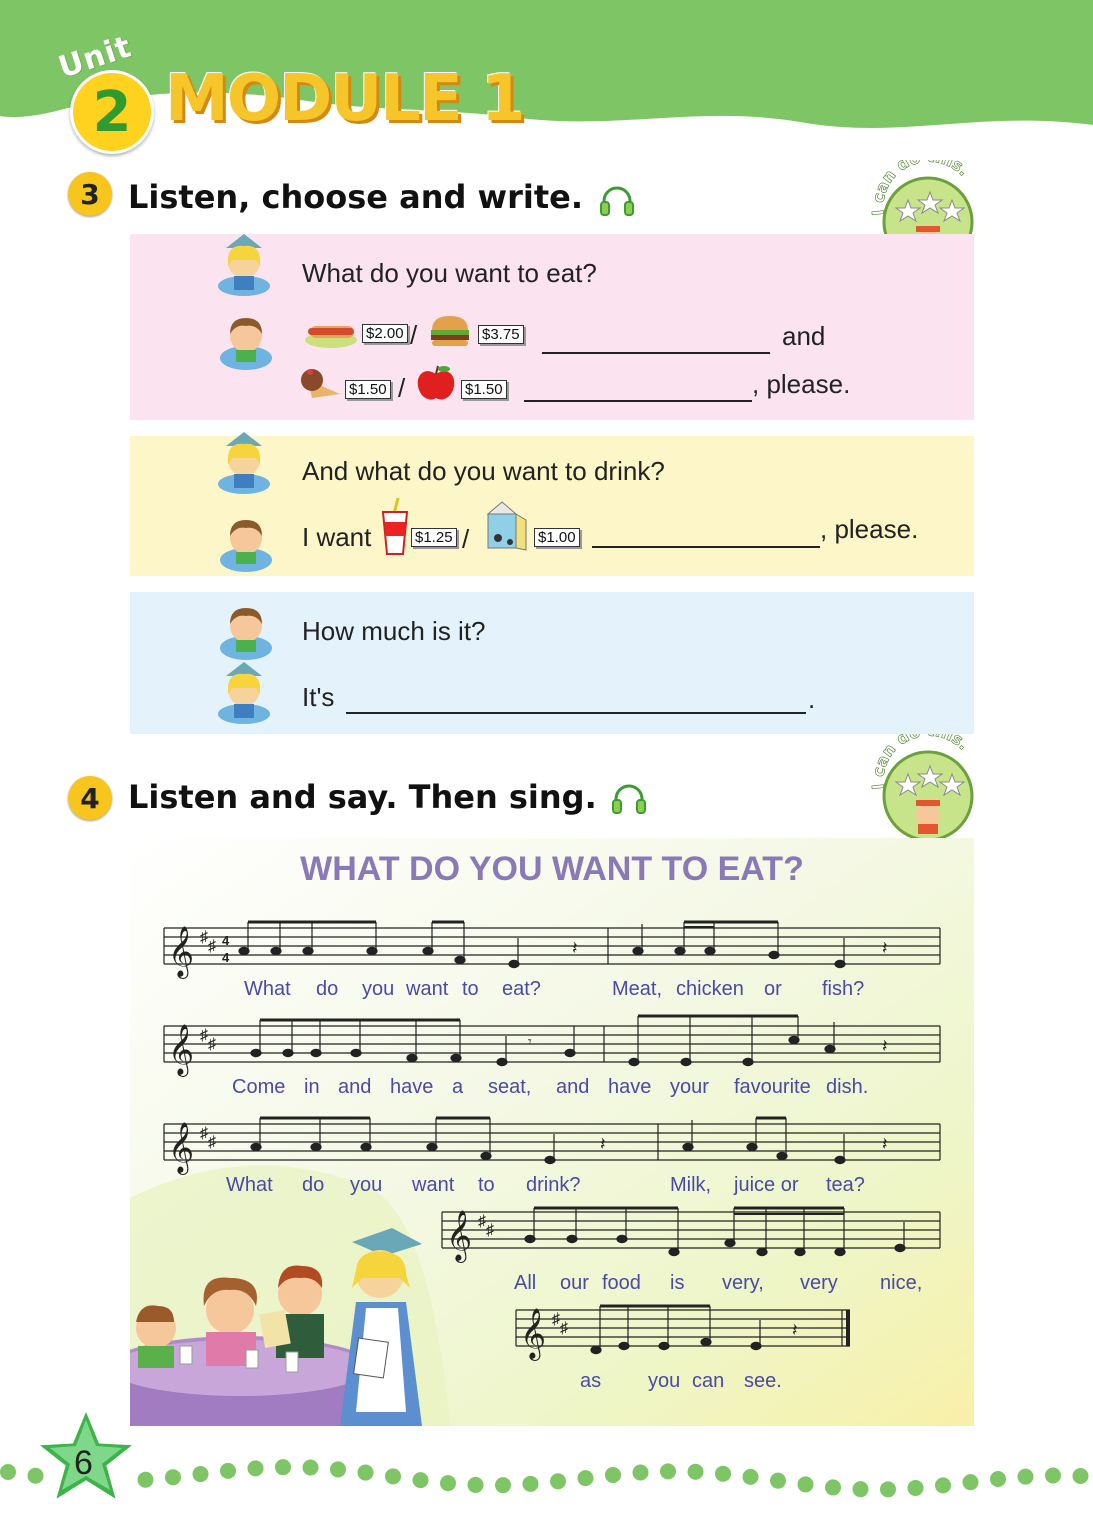 Image resolution: width=1093 pixels, height=1536 pixels. Describe the element at coordinates (484, 389) in the screenshot. I see `price-apple: $1.50` at that location.